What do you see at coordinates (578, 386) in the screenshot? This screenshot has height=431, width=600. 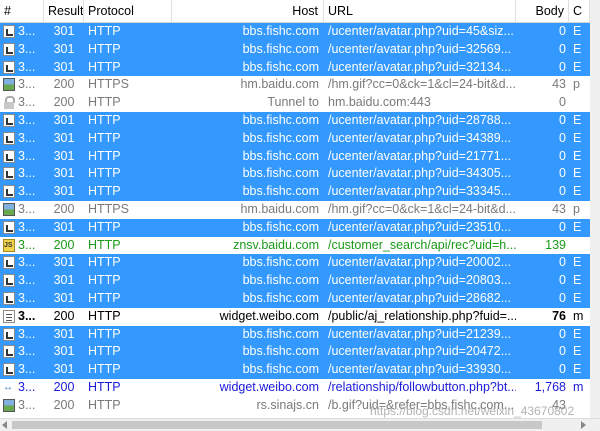 I see `caching: m` at bounding box center [578, 386].